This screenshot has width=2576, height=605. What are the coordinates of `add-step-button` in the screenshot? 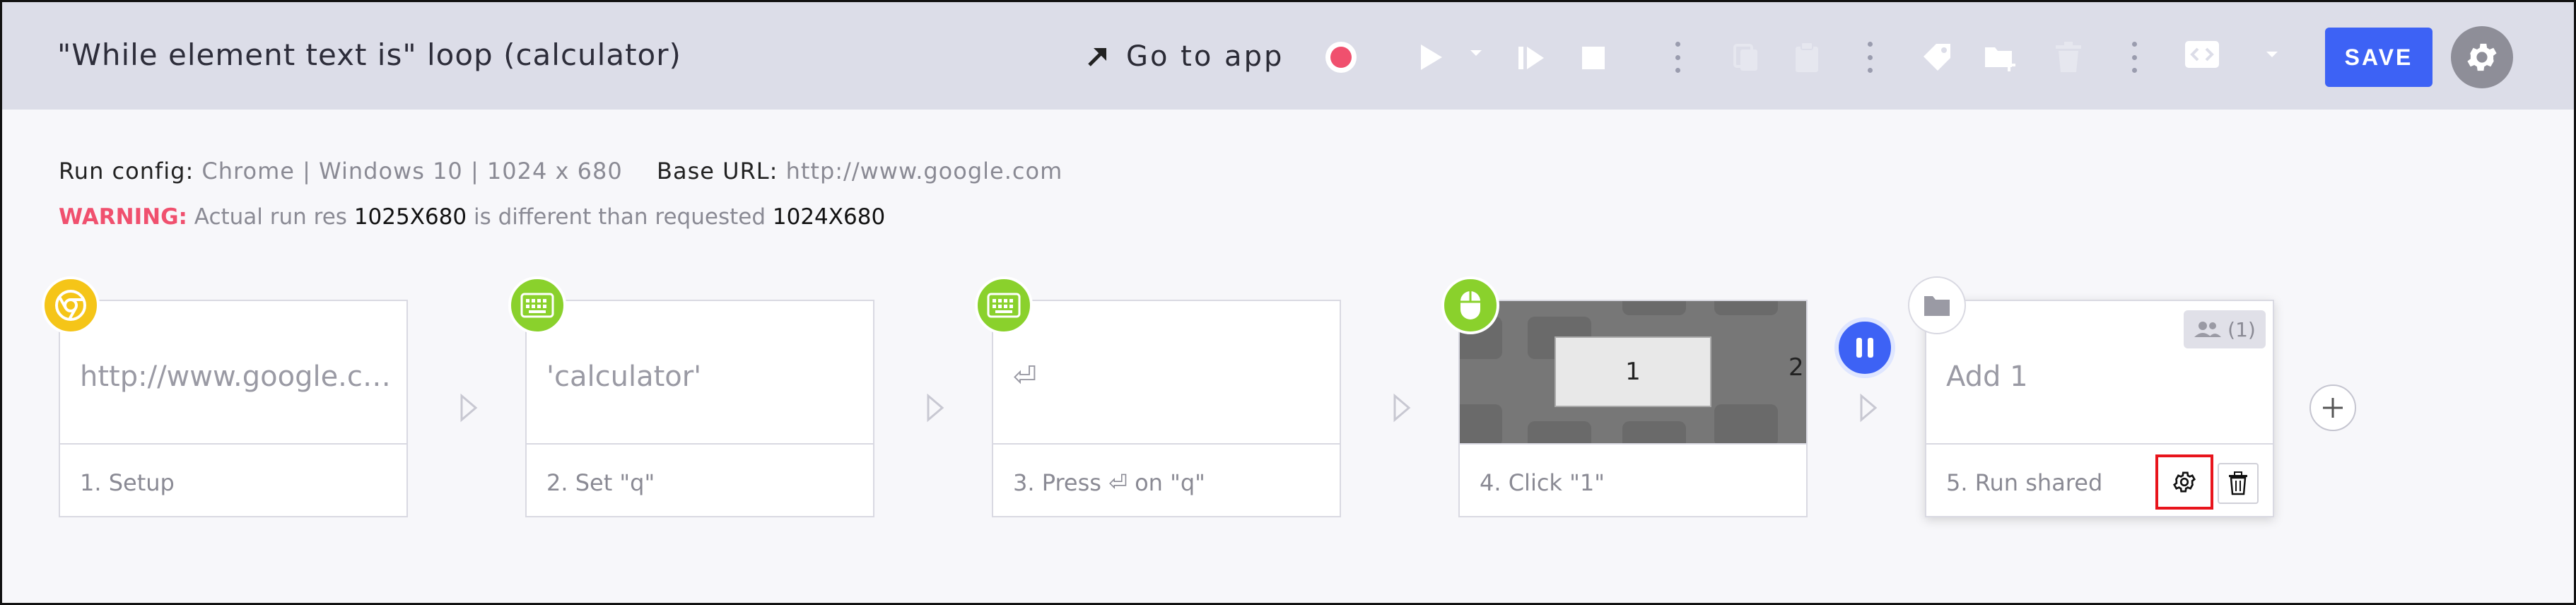 It's located at (2333, 407).